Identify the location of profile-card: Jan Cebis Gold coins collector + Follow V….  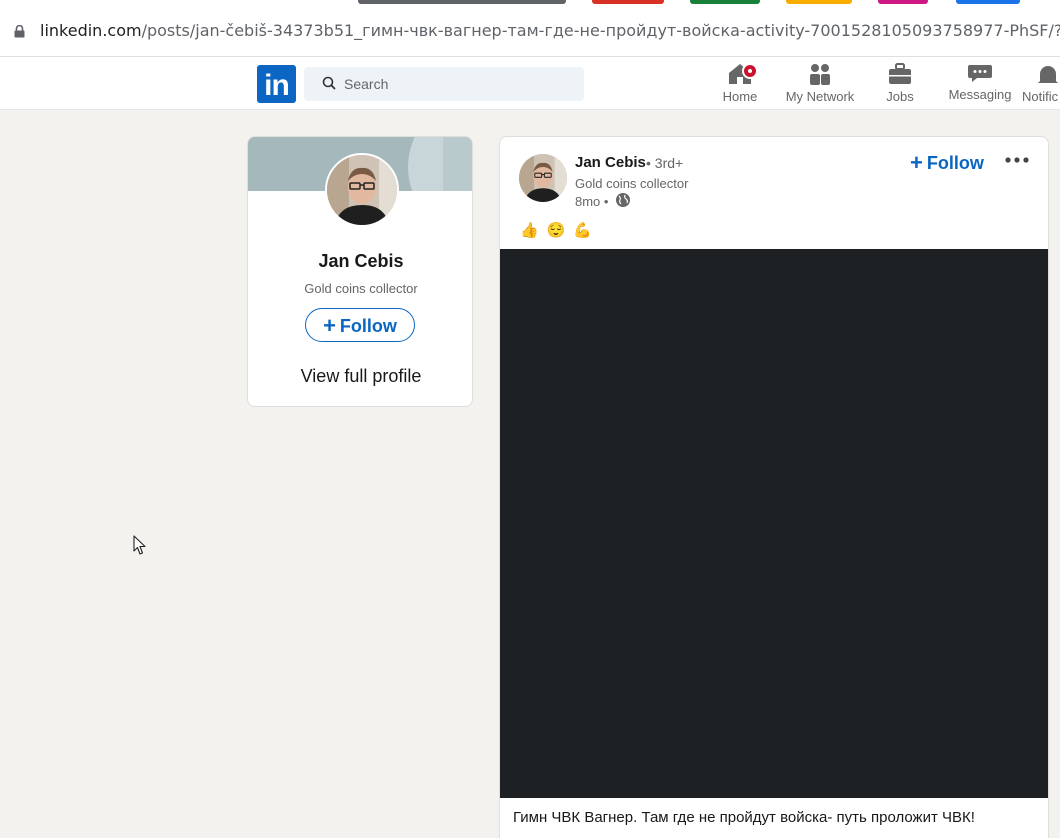
(360, 271).